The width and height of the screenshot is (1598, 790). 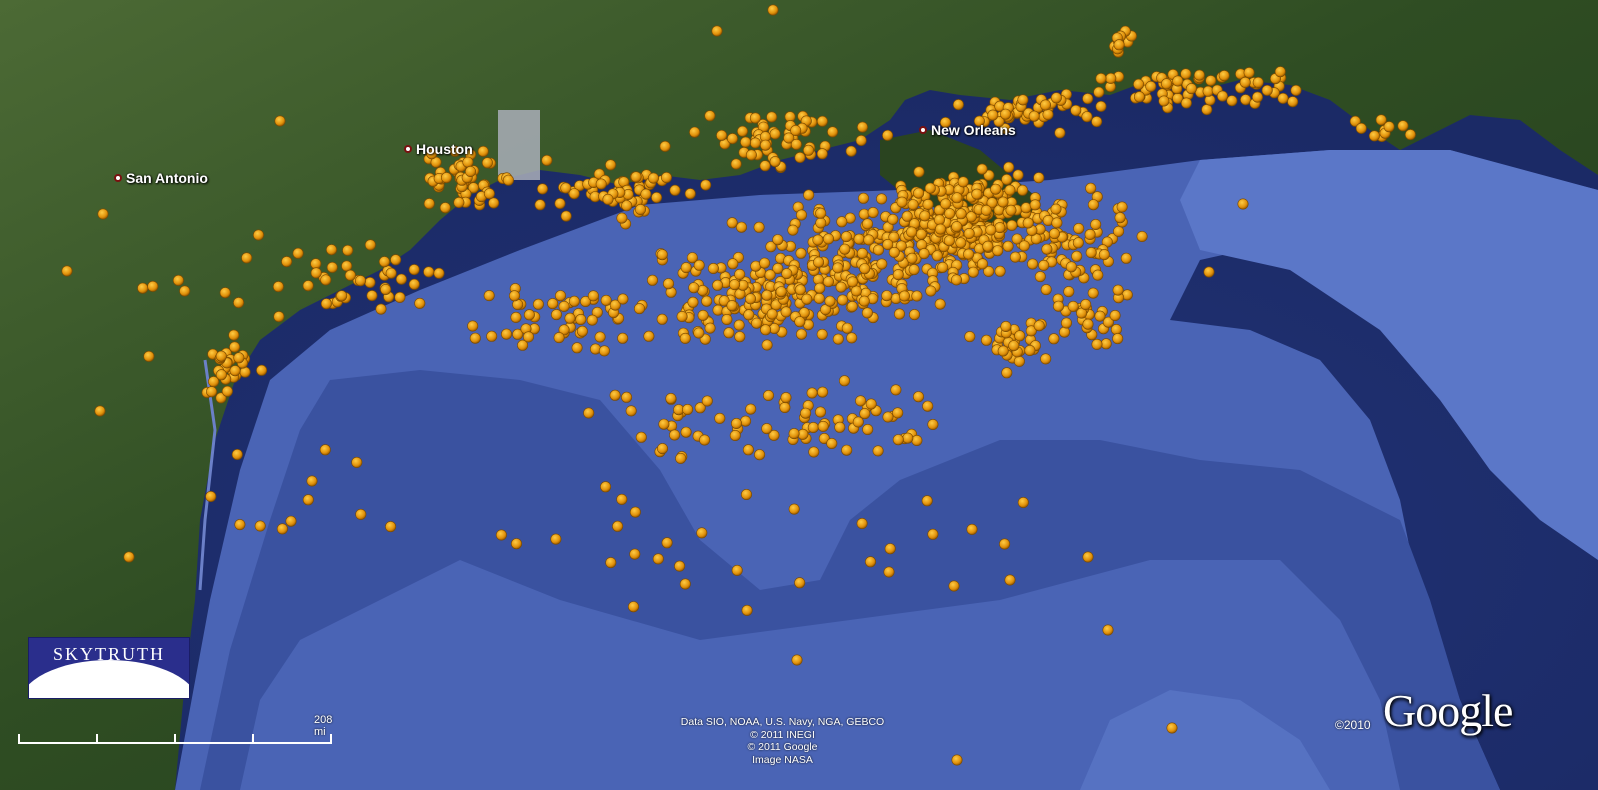 What do you see at coordinates (109, 668) in the screenshot?
I see `skytruth-logo: SKYTRUTH` at bounding box center [109, 668].